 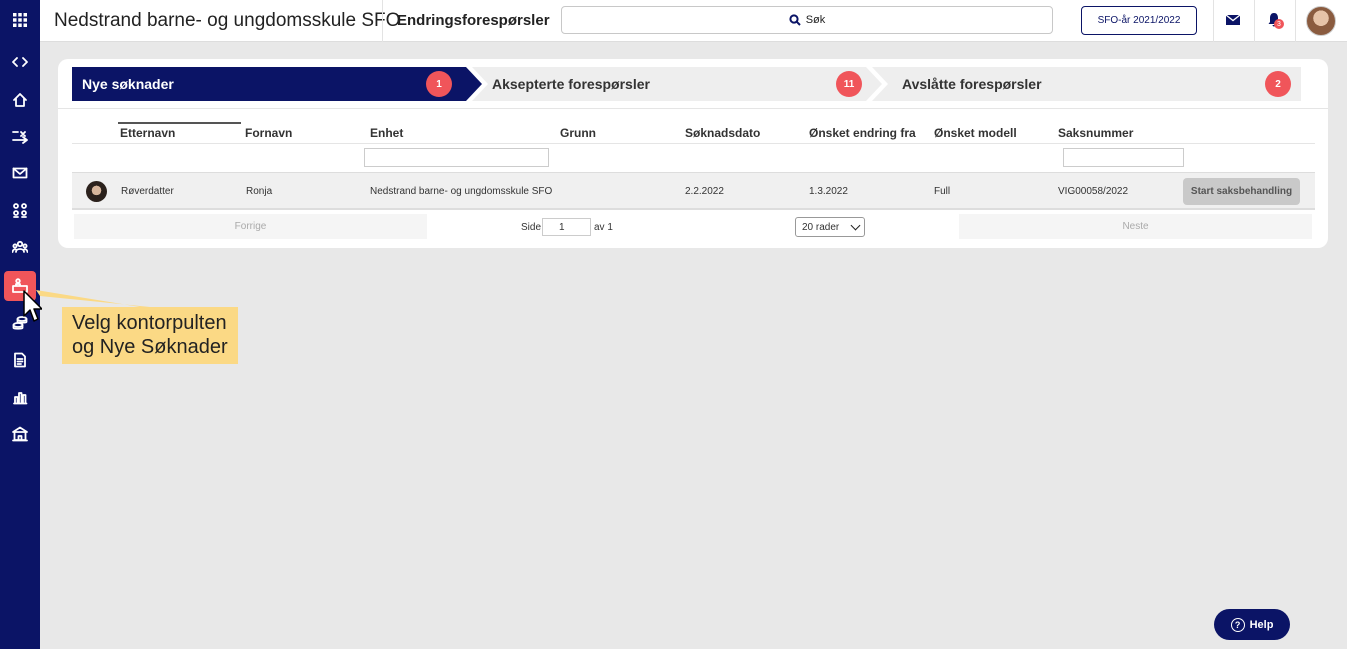 What do you see at coordinates (1139, 20) in the screenshot?
I see `school-year-button: SFO-år 2021/2022` at bounding box center [1139, 20].